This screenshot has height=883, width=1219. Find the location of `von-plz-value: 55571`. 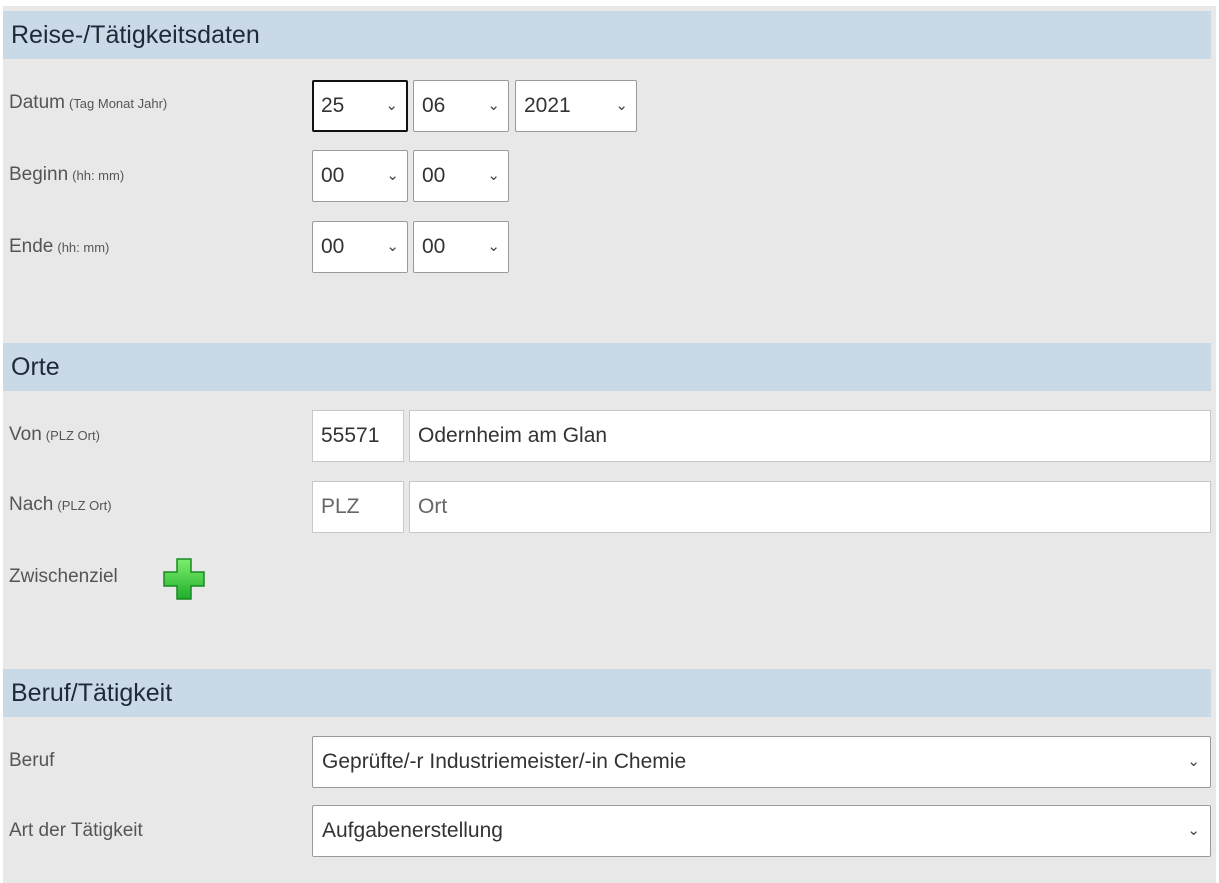

von-plz-value: 55571 is located at coordinates (350, 435).